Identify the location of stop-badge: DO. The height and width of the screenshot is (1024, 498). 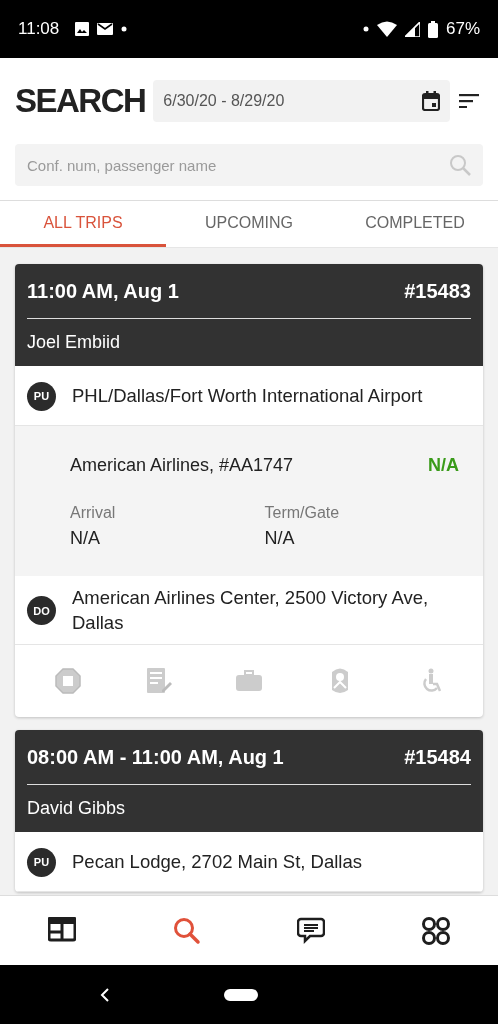
(41, 611).